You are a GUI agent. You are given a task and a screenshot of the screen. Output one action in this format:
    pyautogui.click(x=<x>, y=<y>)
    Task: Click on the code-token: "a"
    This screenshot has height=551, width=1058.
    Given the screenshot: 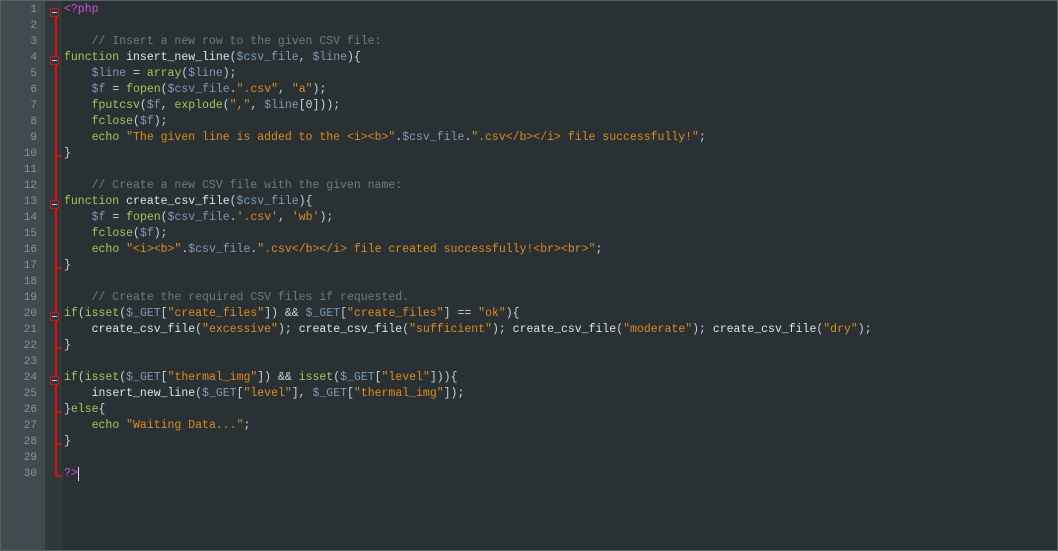 What is the action you would take?
    pyautogui.click(x=302, y=89)
    